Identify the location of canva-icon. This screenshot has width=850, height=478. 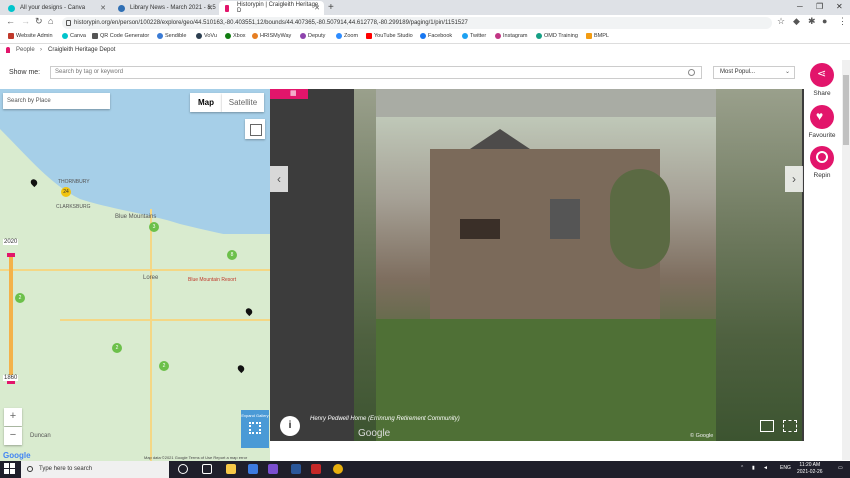
(65, 36).